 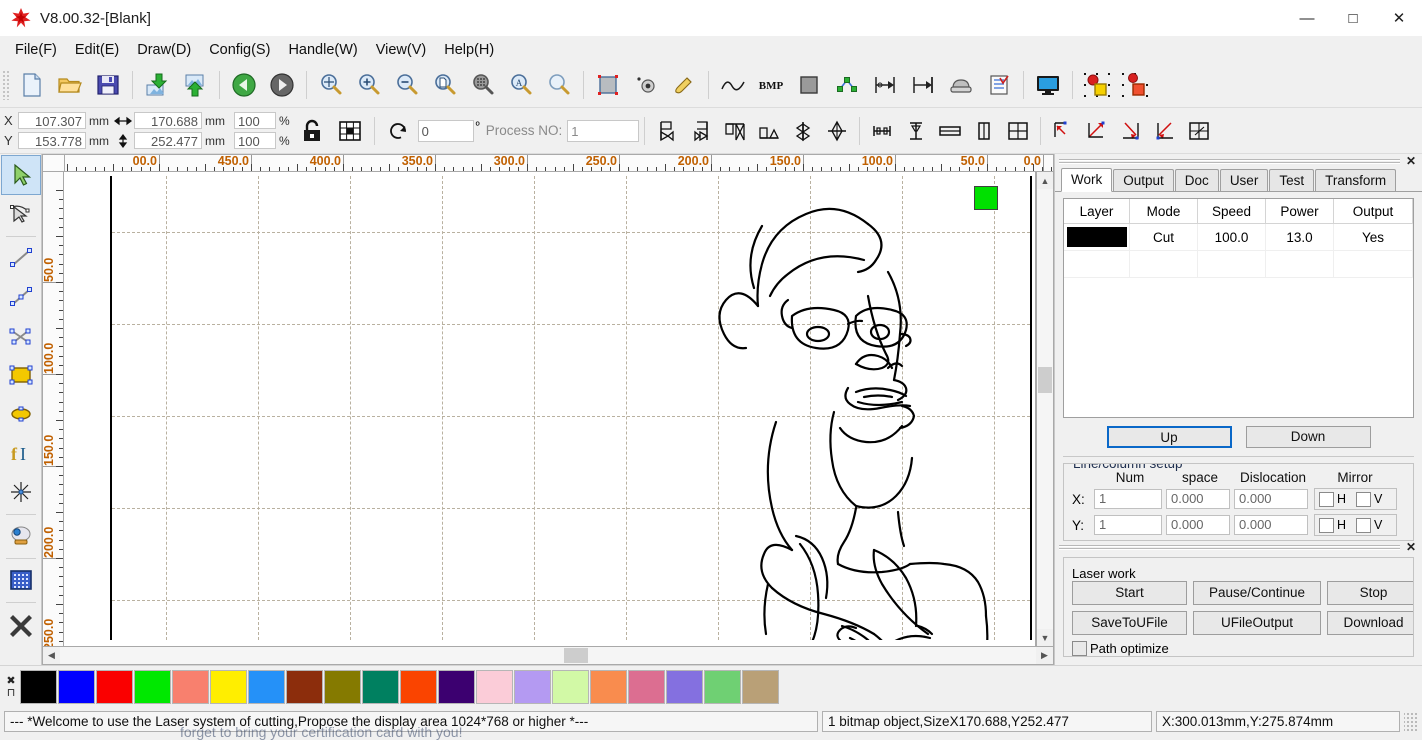 What do you see at coordinates (984, 131) in the screenshot?
I see `same-size-v-icon` at bounding box center [984, 131].